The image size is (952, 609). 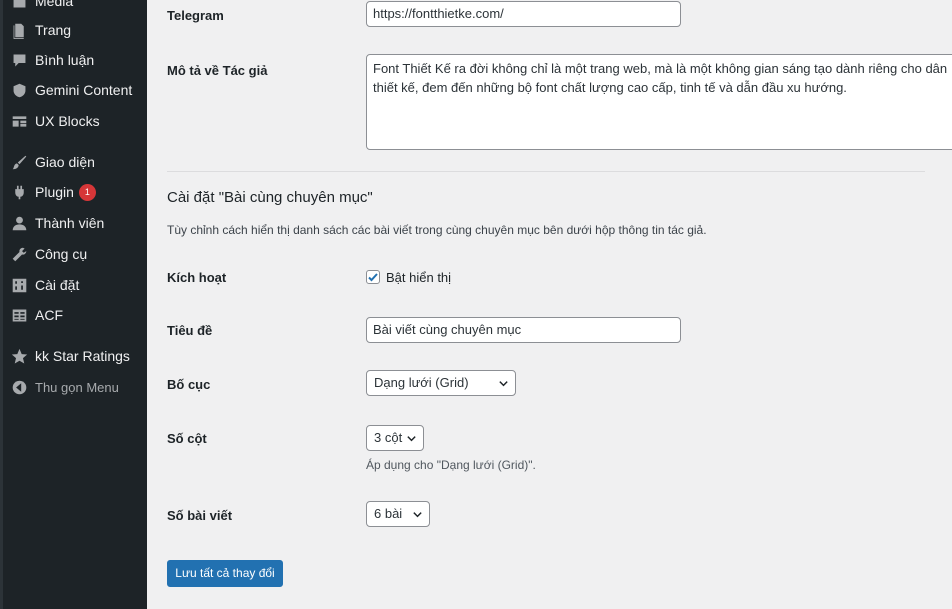 I want to click on telegram-label: Telegram, so click(x=195, y=15).